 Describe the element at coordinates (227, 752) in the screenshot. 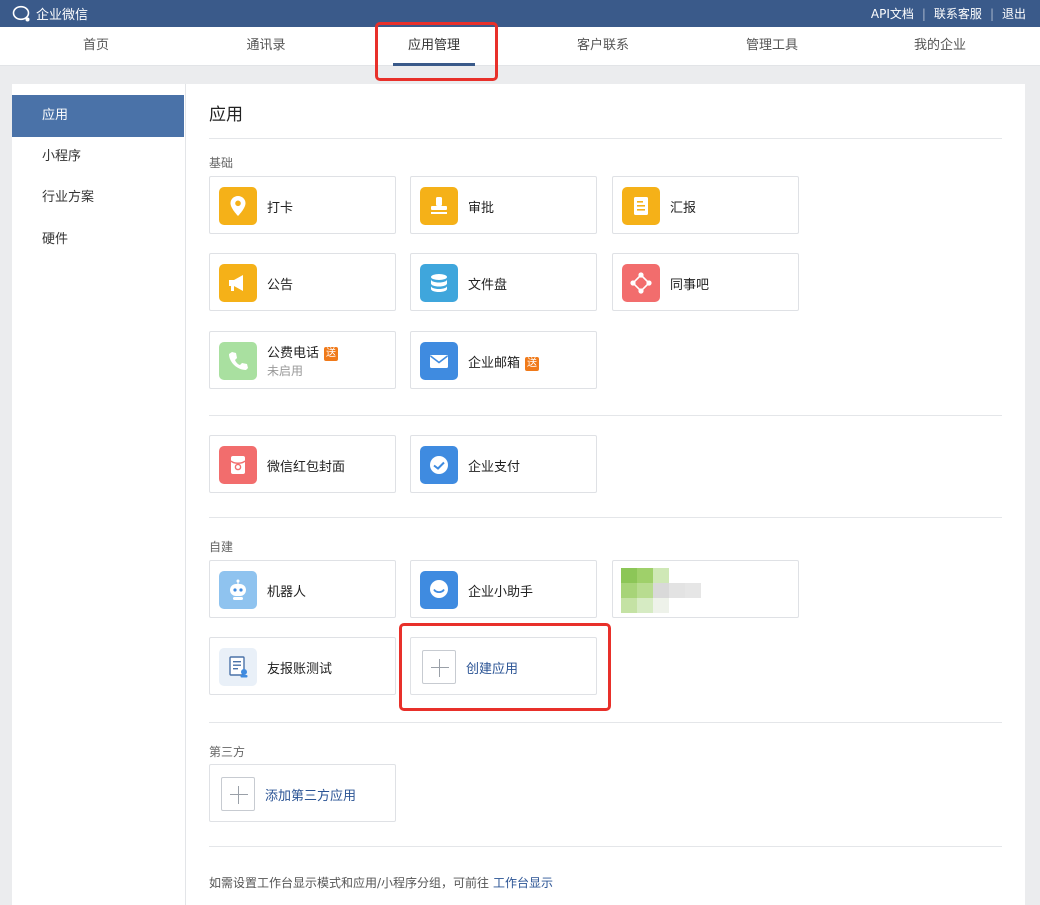

I see `section-label-third-party: 第三方` at that location.